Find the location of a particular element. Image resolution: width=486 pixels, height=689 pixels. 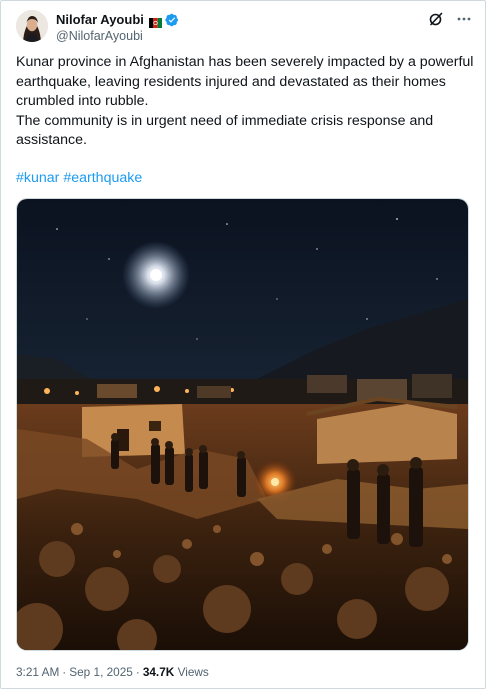

tweet-time: 3:21 AM is located at coordinates (37, 672).